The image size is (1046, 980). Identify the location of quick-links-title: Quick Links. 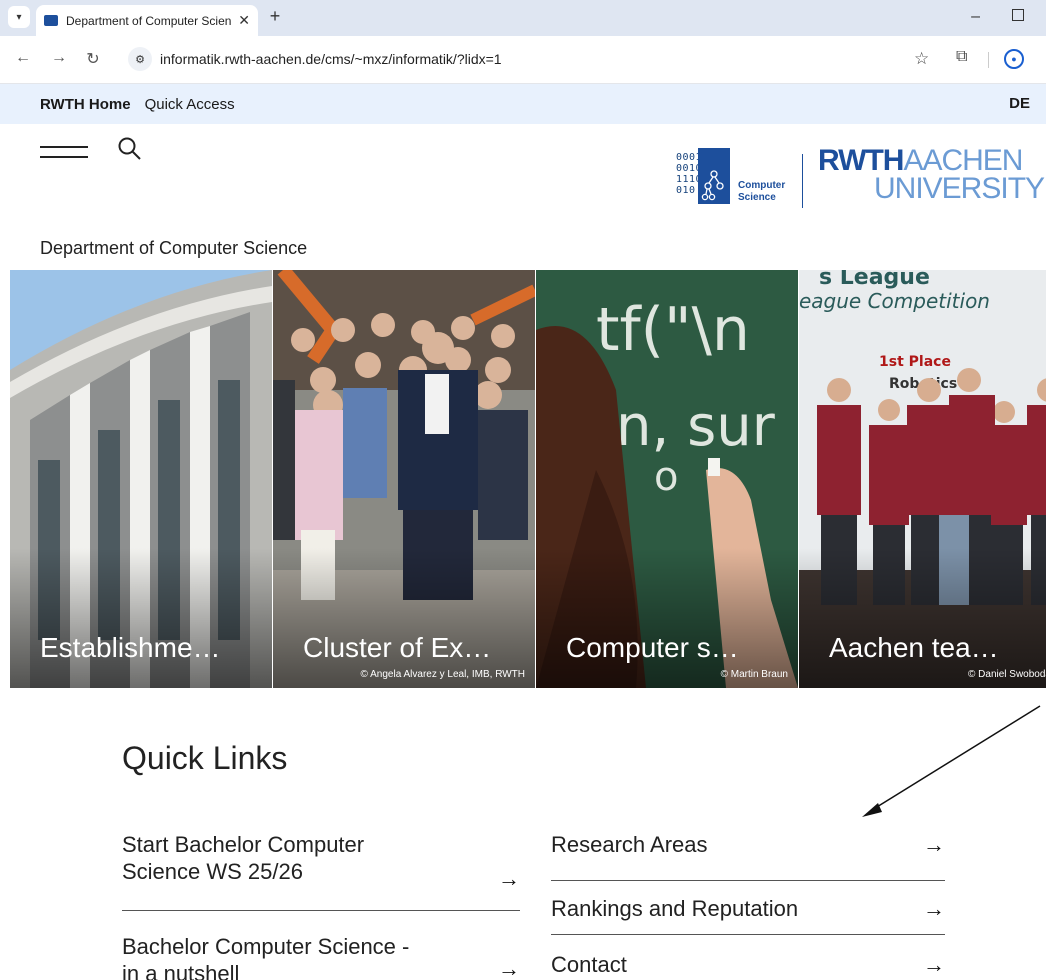
(205, 758).